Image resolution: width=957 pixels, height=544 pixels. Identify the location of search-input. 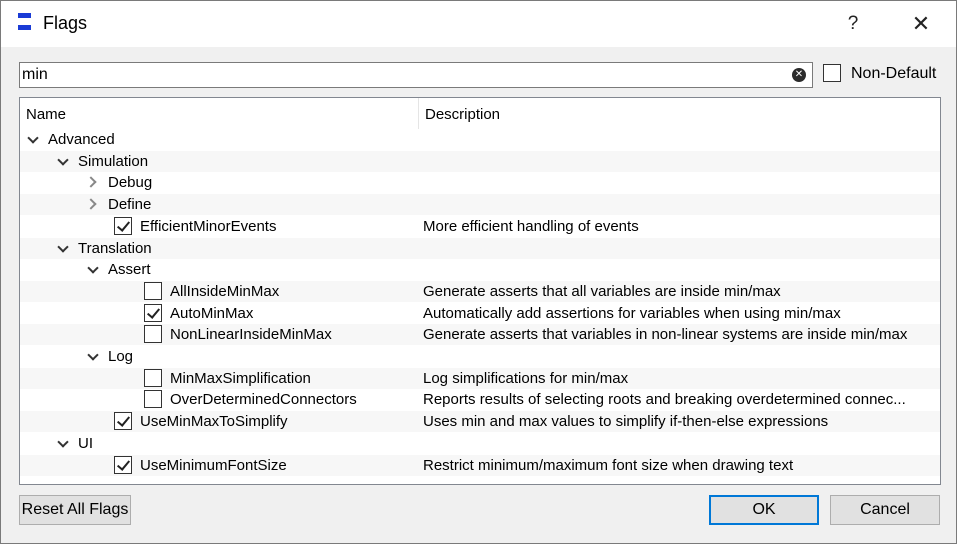
(402, 75).